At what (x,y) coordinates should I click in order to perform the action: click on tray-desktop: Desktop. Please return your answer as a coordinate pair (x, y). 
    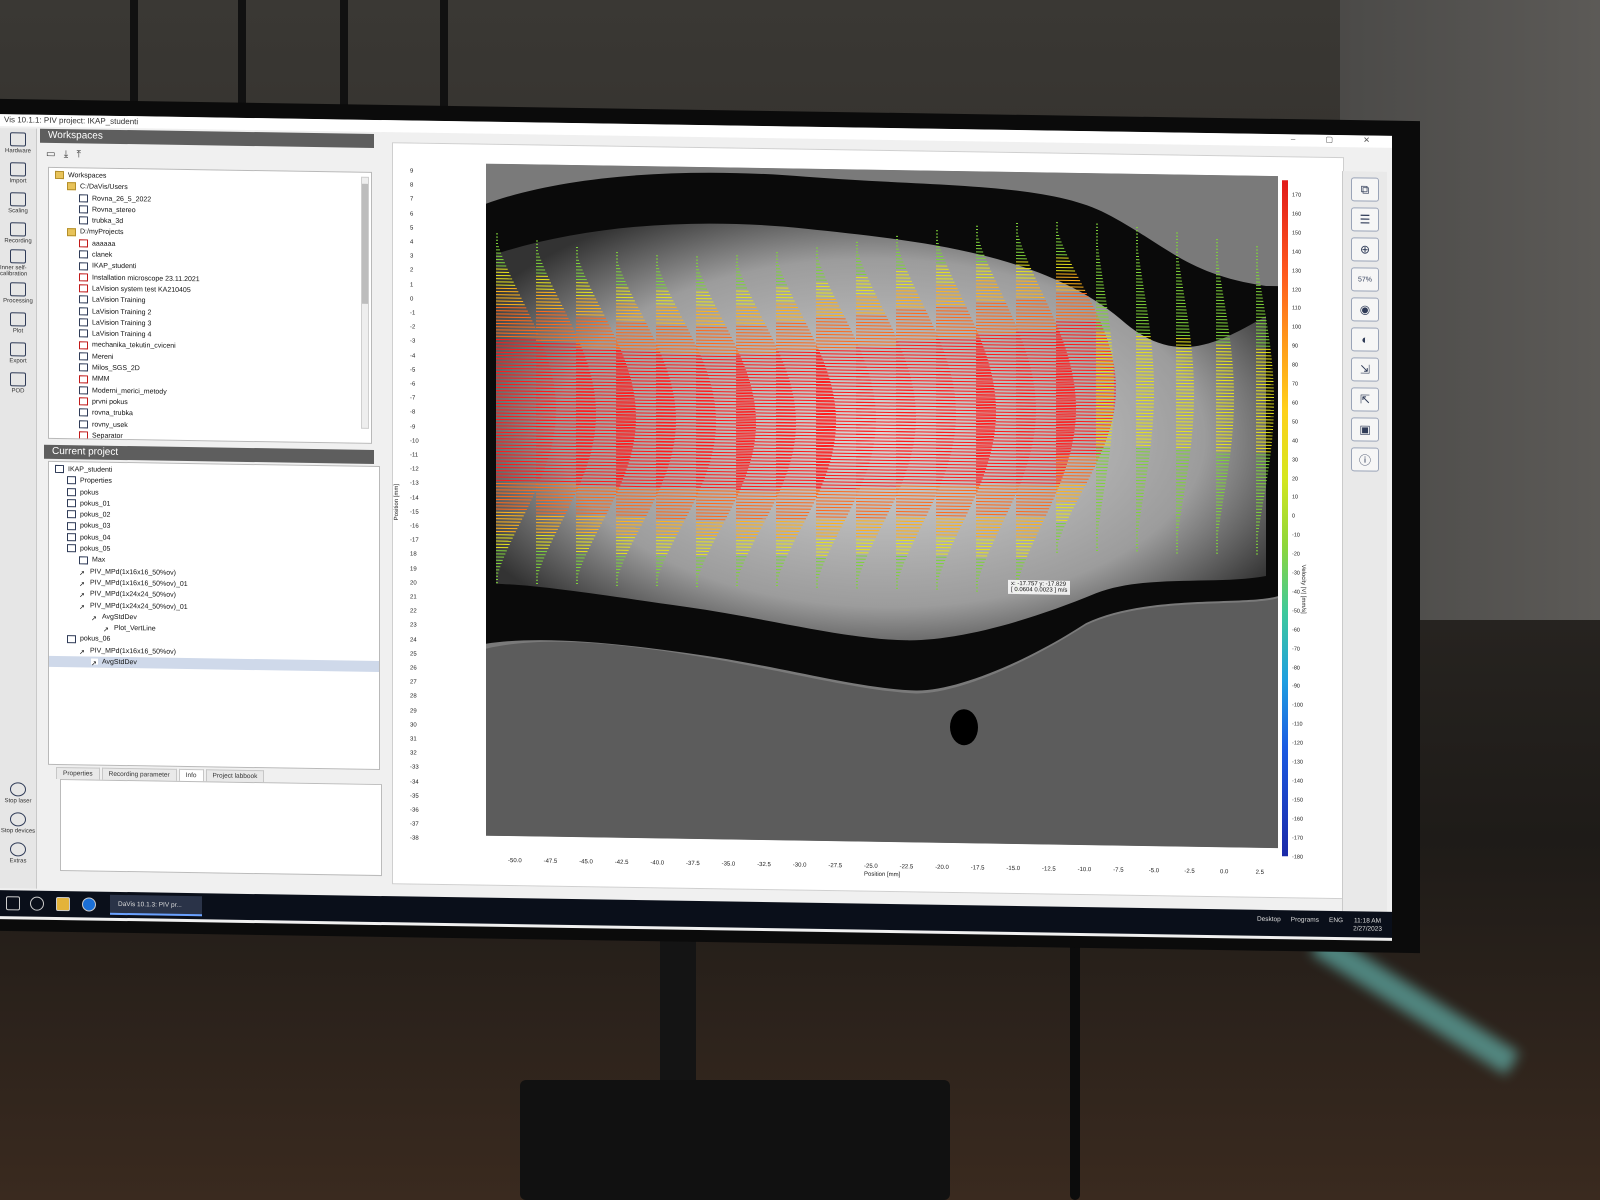
    Looking at the image, I should click on (1269, 924).